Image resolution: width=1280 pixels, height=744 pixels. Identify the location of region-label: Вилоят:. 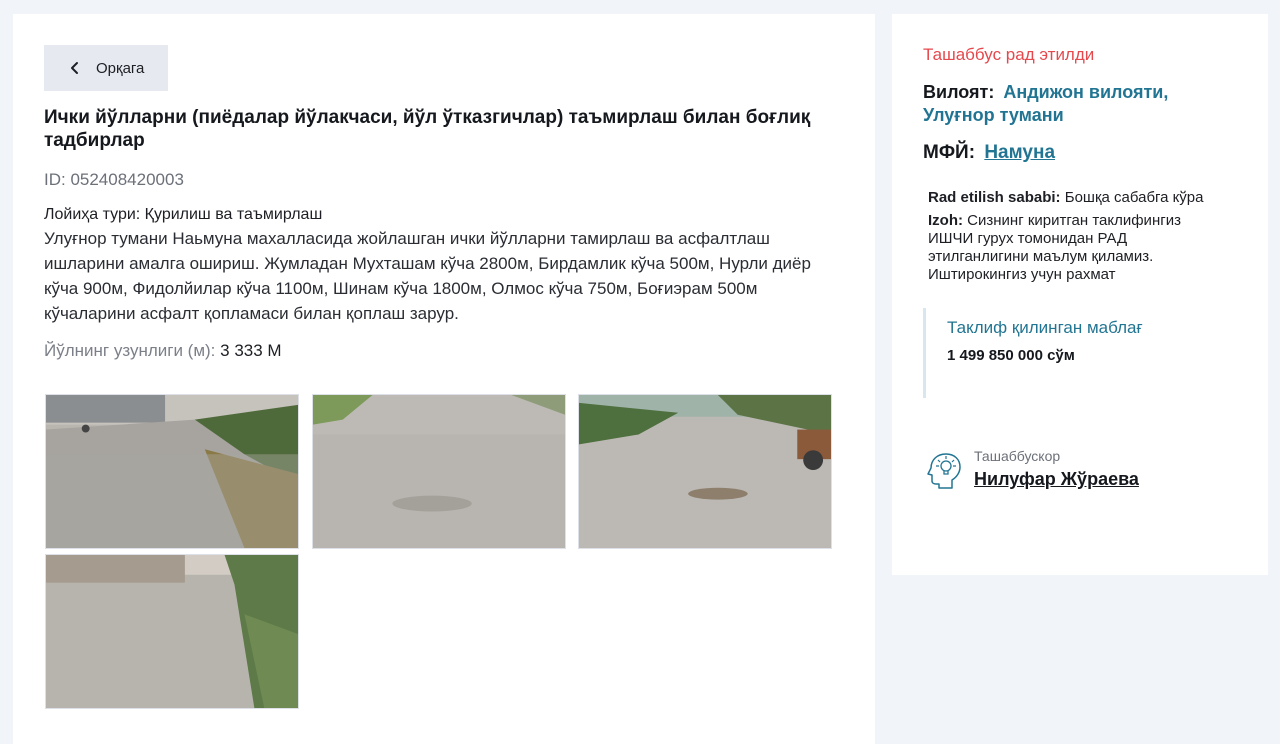
(959, 92).